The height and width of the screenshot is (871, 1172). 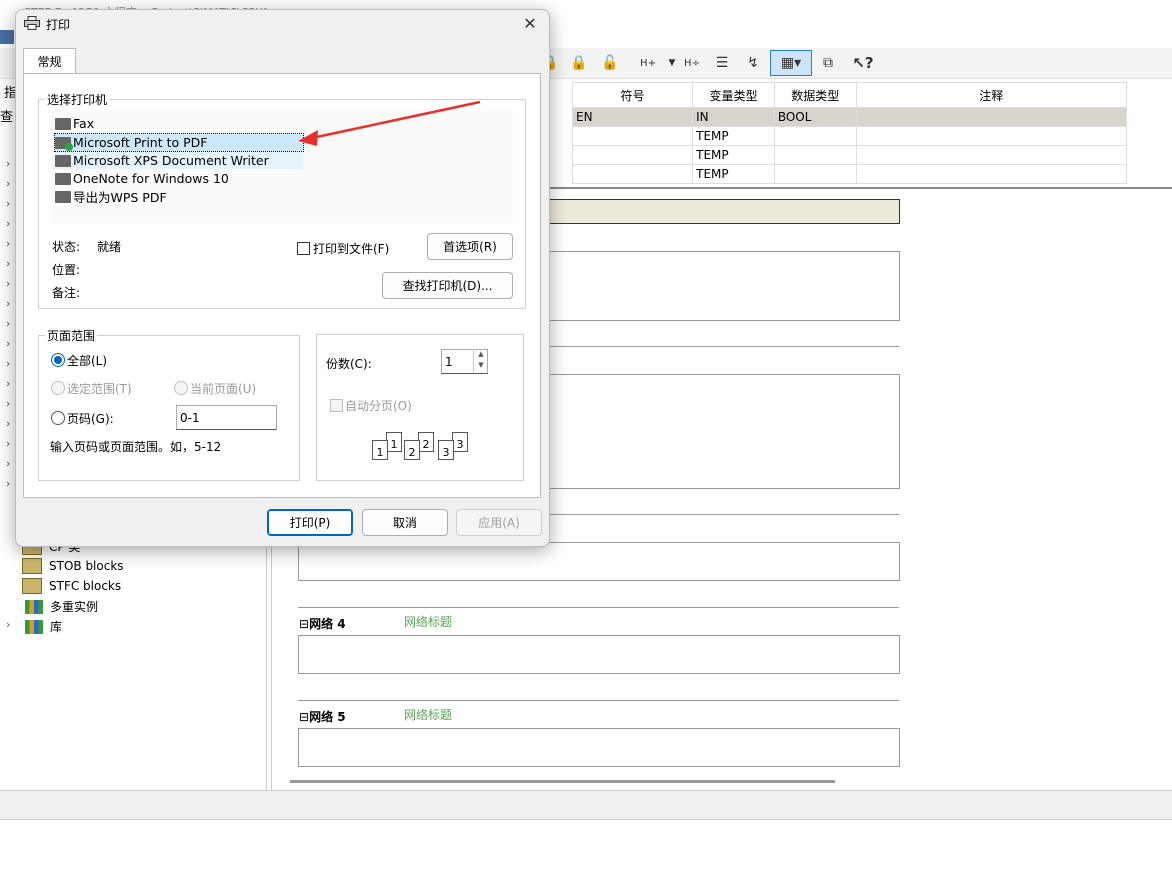 I want to click on tree-item-label: 库, so click(x=56, y=627).